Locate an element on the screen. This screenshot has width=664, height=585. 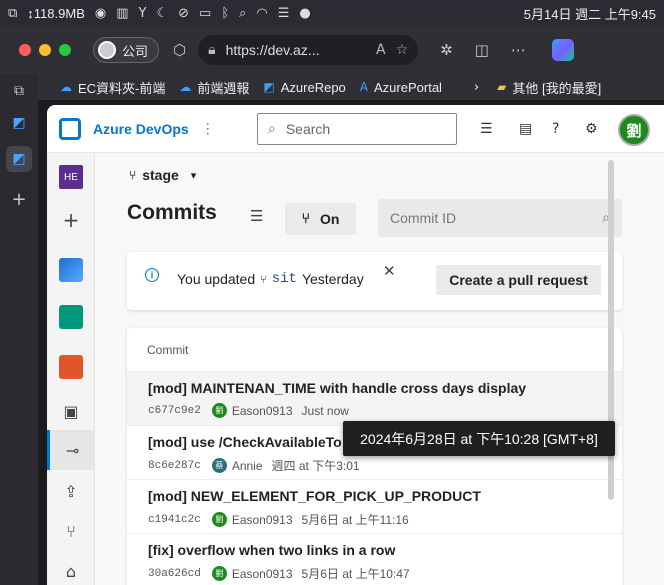
commit-meta: c1941c2c 劉 Eason0913 5月6日 at 上午11:16 is located at coordinates (278, 519).